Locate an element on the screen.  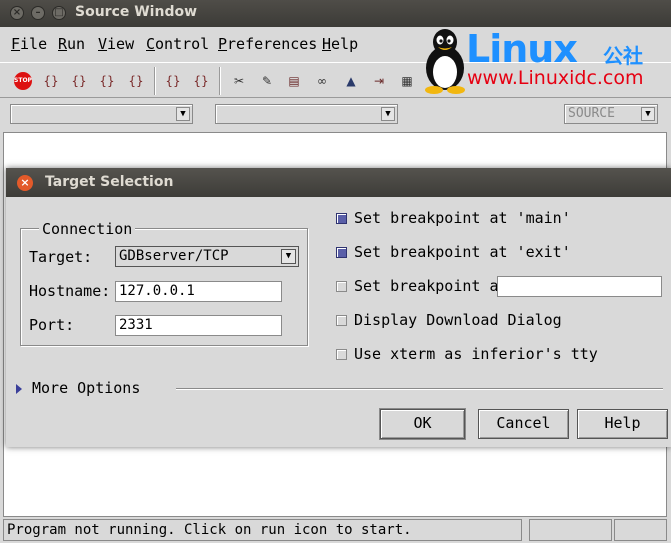
menu-control: Control is located at coordinates (177, 44).